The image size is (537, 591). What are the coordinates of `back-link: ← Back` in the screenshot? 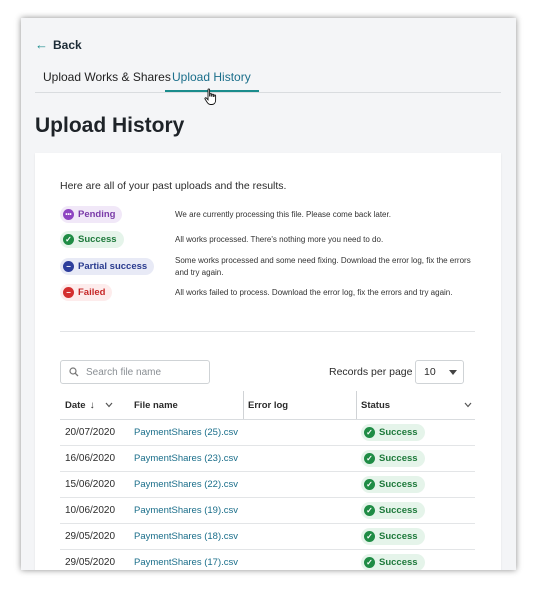 It's located at (58, 44).